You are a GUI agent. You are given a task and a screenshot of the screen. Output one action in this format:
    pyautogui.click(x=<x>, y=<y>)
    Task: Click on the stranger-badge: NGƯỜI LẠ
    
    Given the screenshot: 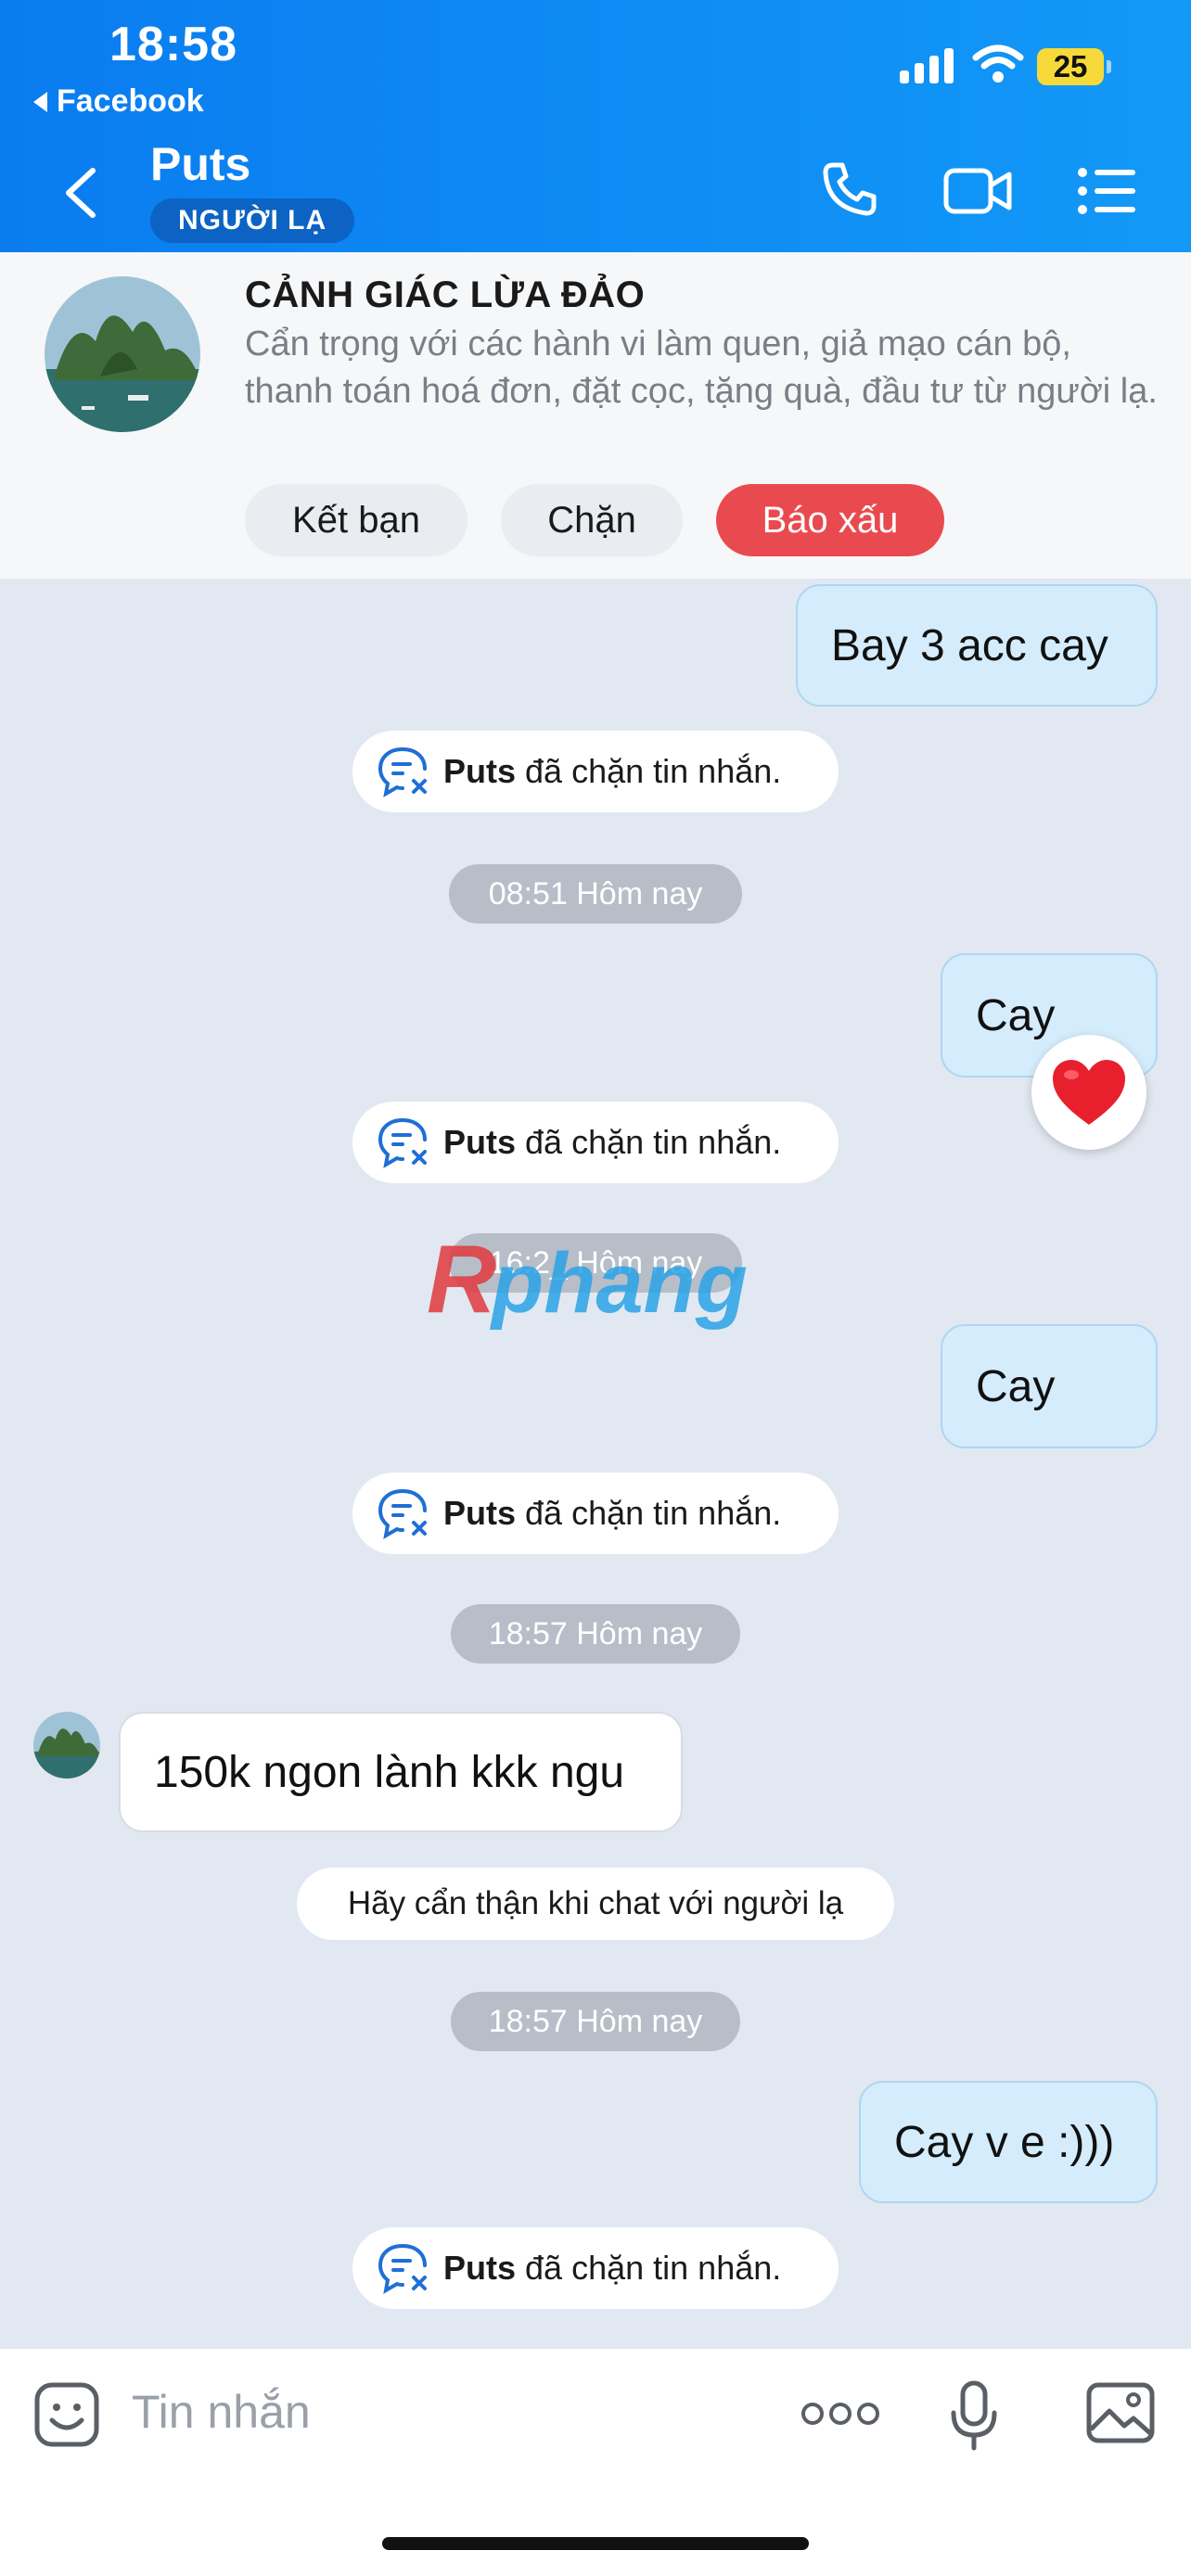 What is the action you would take?
    pyautogui.click(x=252, y=221)
    